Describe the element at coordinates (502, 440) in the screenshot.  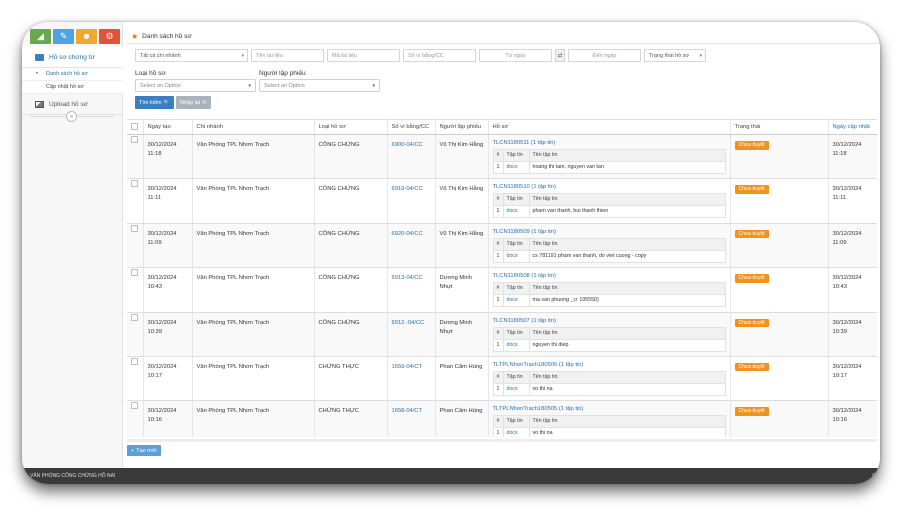
I see `horizontal-scrollbar` at that location.